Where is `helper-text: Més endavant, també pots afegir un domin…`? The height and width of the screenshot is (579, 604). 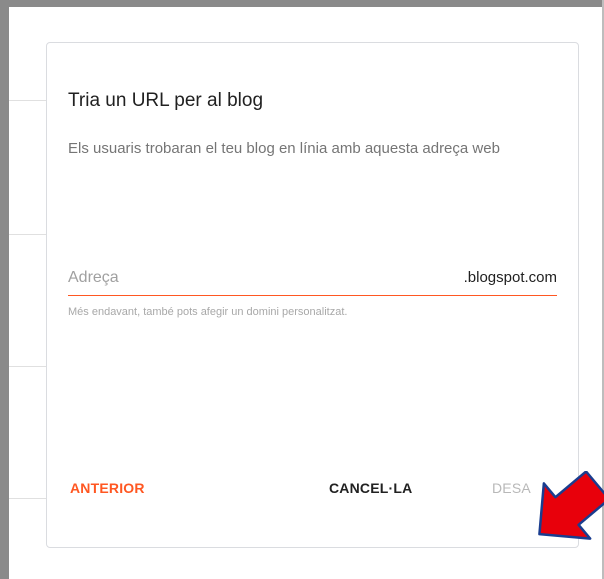
helper-text: Més endavant, també pots afegir un domin… is located at coordinates (208, 312).